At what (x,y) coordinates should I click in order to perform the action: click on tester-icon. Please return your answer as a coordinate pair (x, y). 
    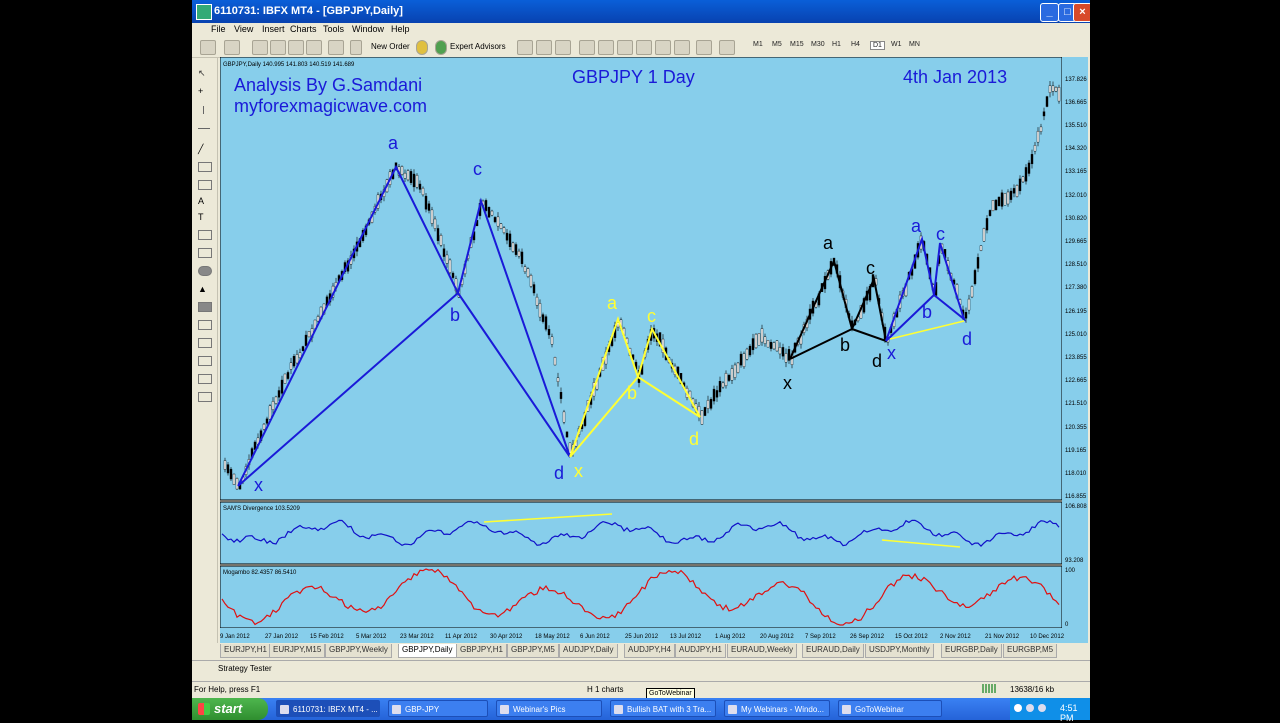
    Looking at the image, I should click on (336, 47).